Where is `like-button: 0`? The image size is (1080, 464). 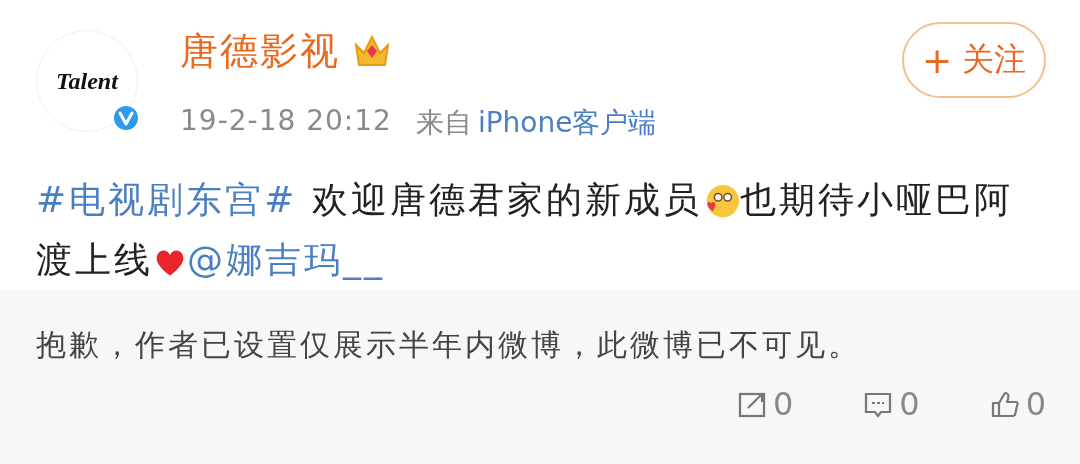 like-button: 0 is located at coordinates (1017, 404).